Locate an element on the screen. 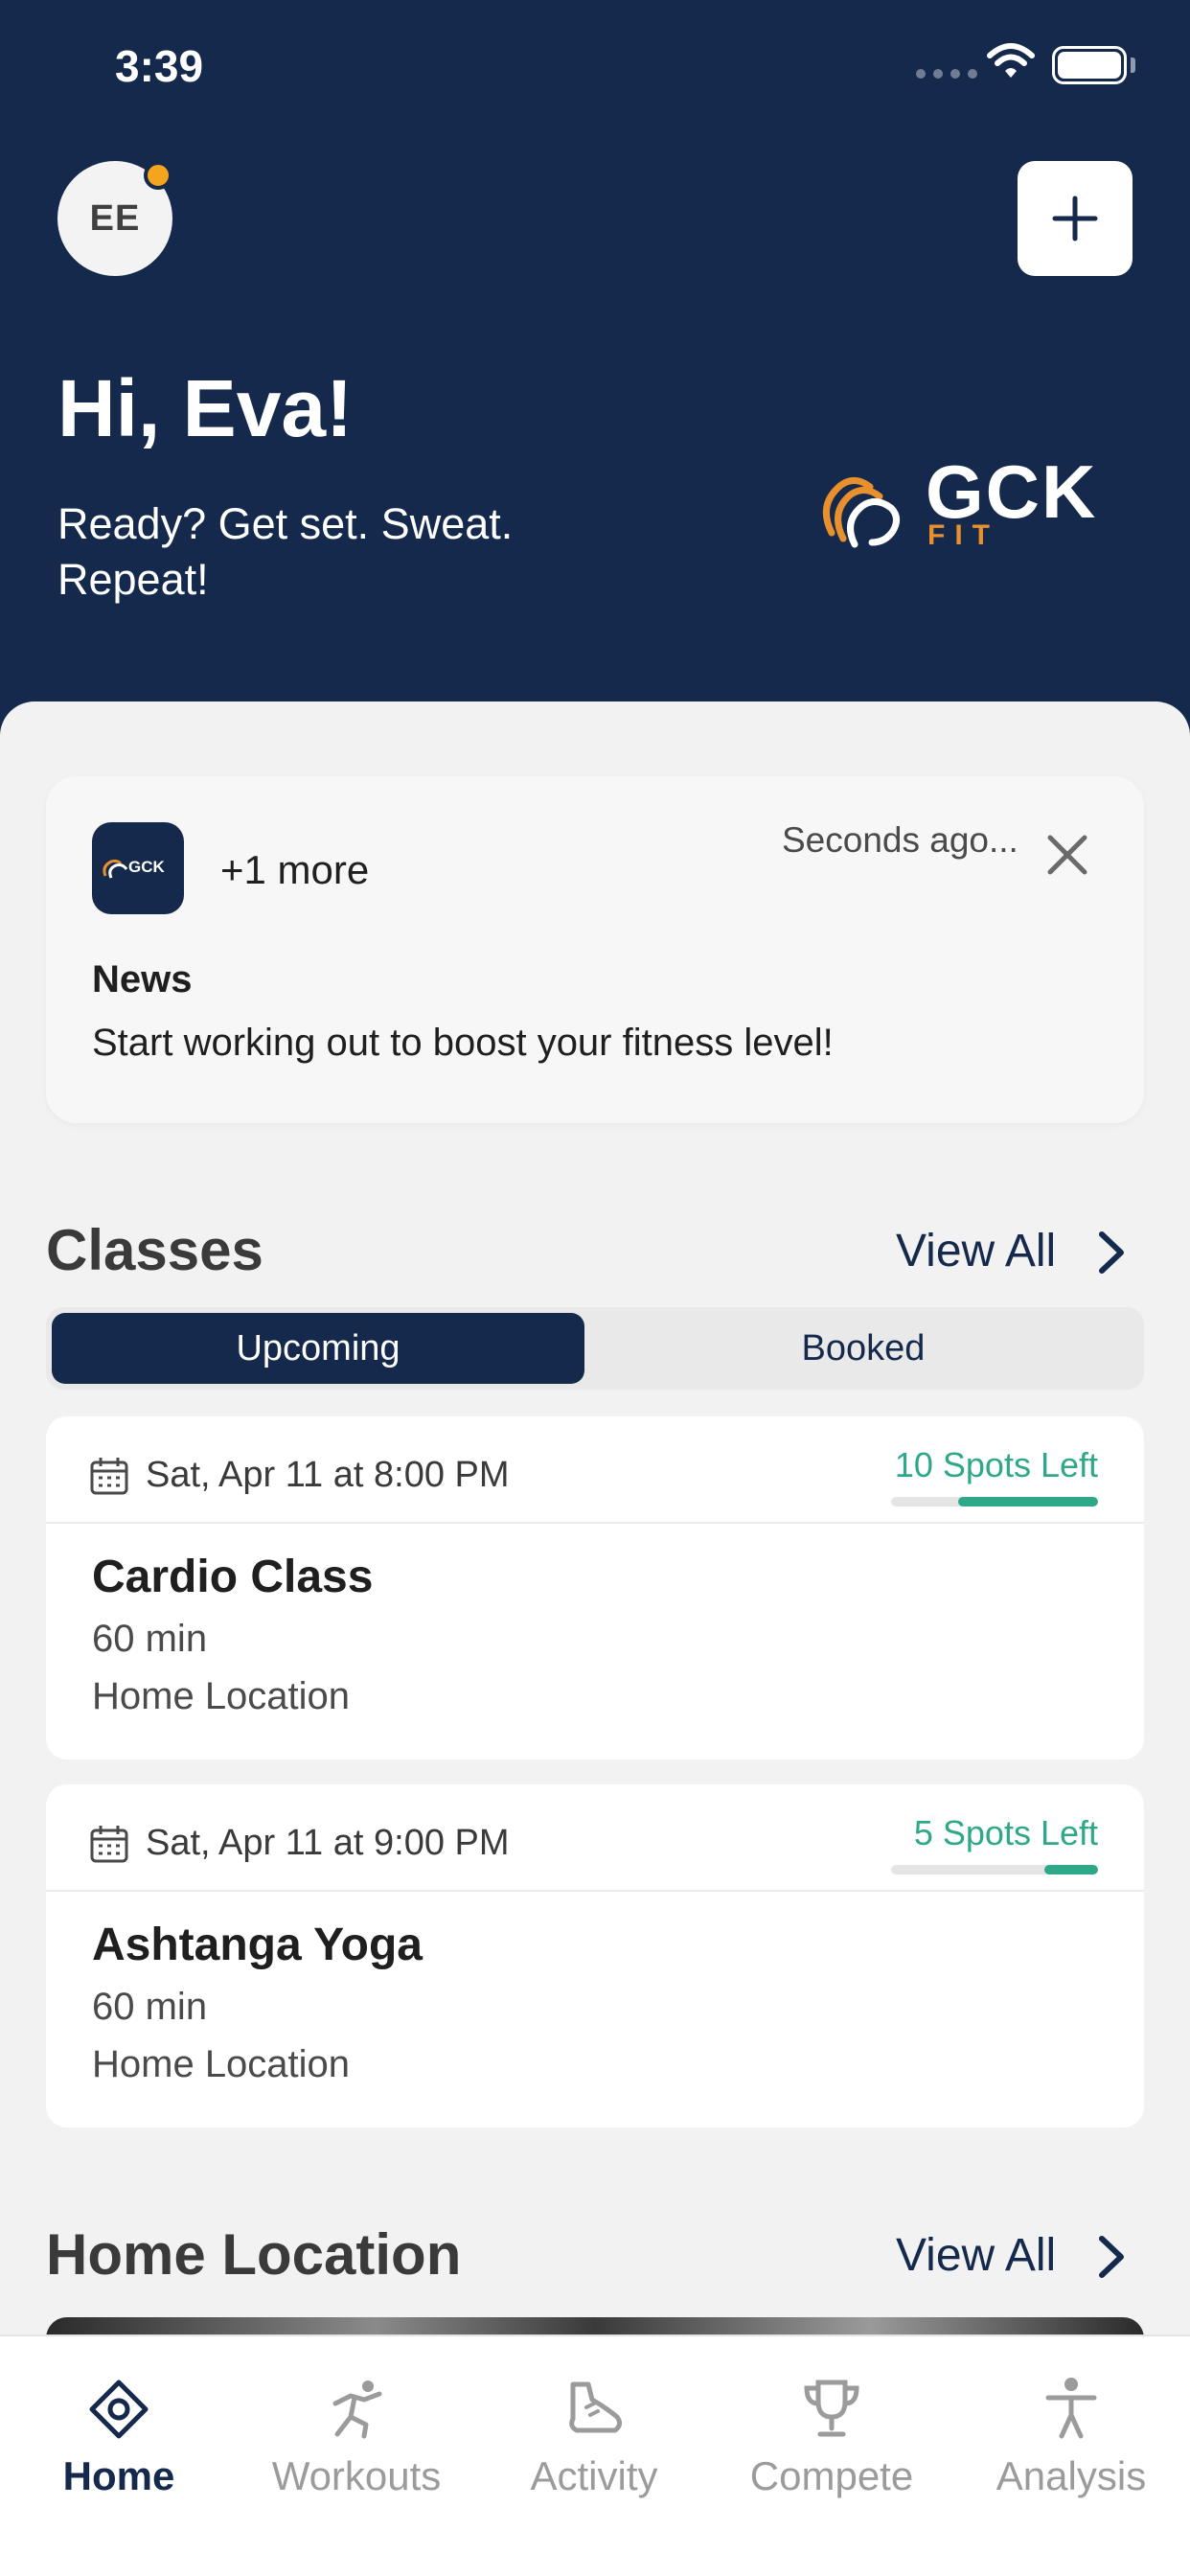 The height and width of the screenshot is (2576, 1190). class-name: Ashtanga Yoga is located at coordinates (257, 1945).